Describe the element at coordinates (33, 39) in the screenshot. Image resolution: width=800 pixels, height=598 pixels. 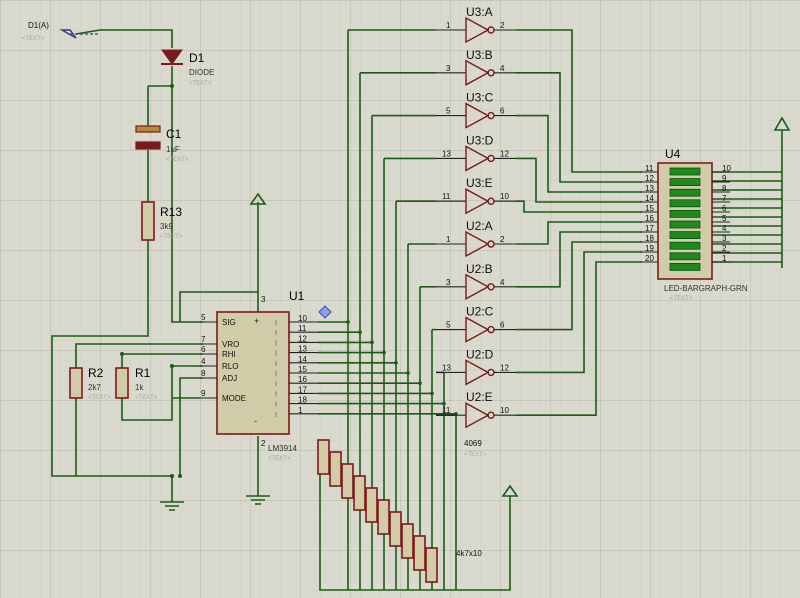
I see `probe-text: <TEXT>` at that location.